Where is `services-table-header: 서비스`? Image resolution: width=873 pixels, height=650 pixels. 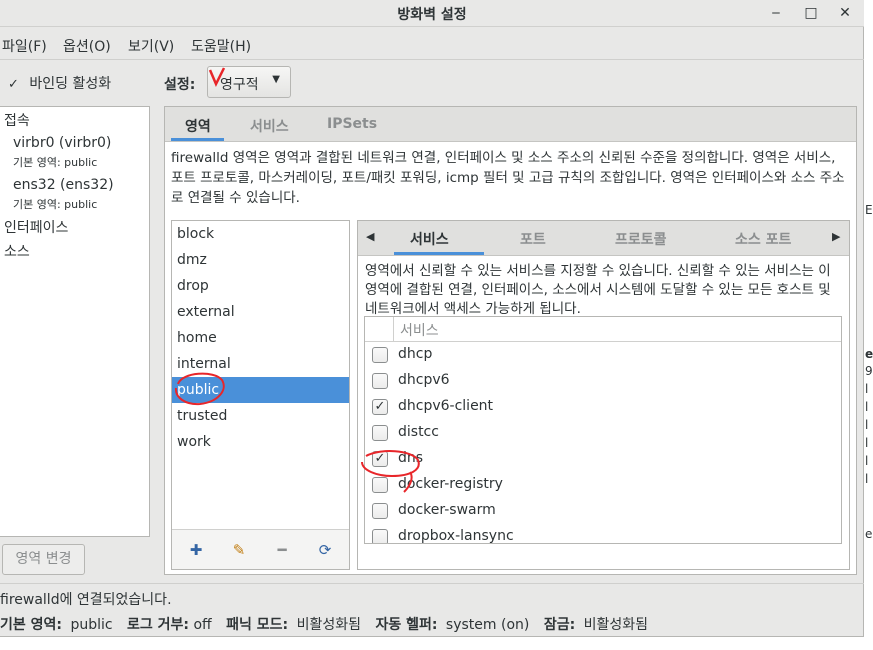 services-table-header: 서비스 is located at coordinates (603, 329).